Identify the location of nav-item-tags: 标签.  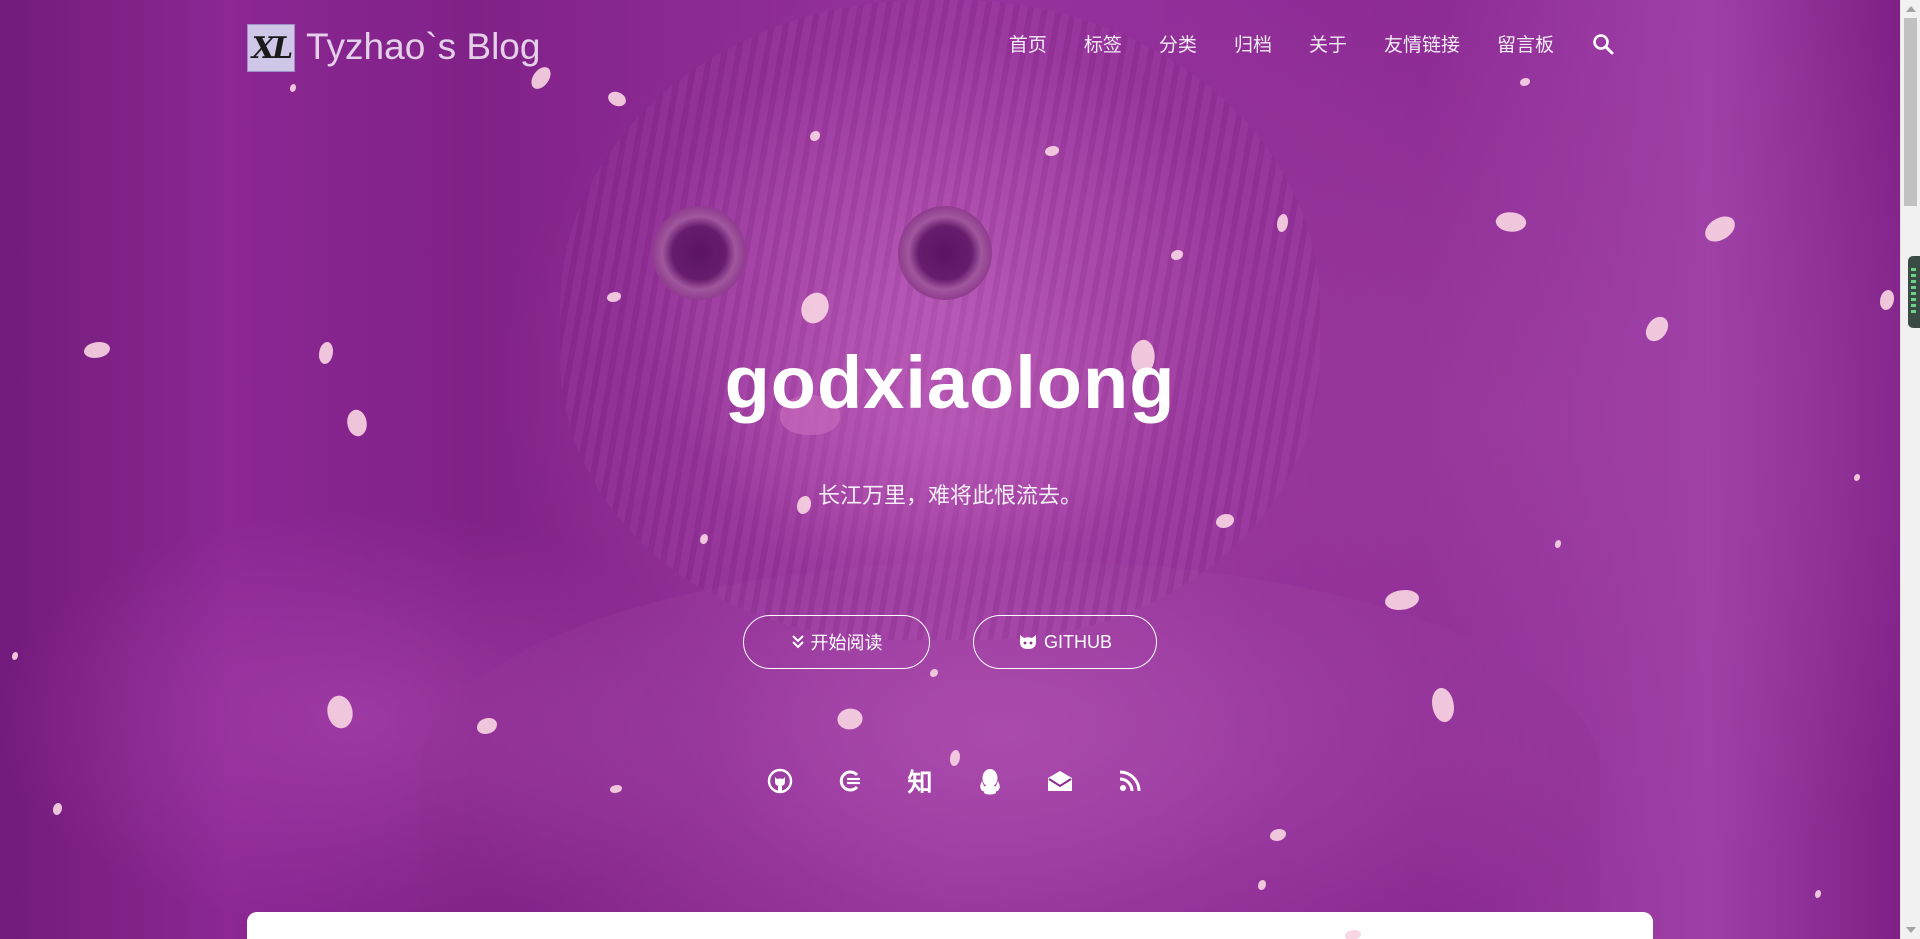
(1103, 43).